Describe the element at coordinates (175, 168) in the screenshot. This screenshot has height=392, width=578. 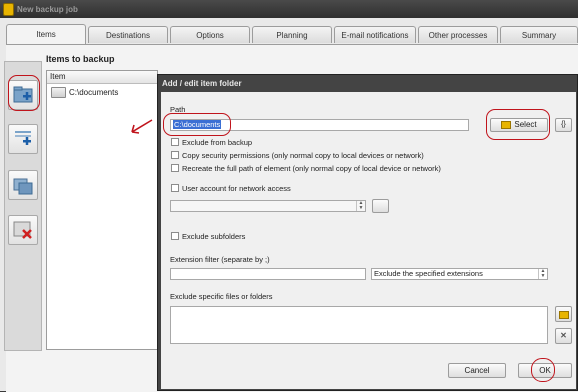
I see `recreate-path-checkbox` at that location.